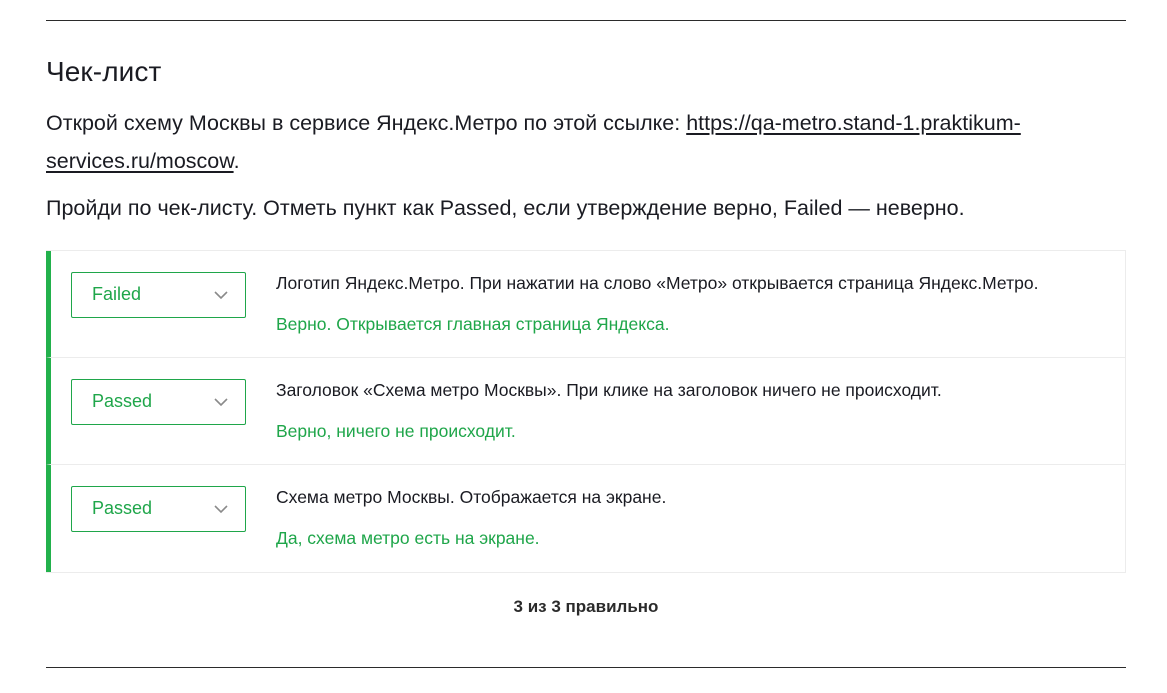 This screenshot has height=693, width=1167. What do you see at coordinates (396, 431) in the screenshot?
I see `checklist-feedback: Верно, ничего не происходит.` at bounding box center [396, 431].